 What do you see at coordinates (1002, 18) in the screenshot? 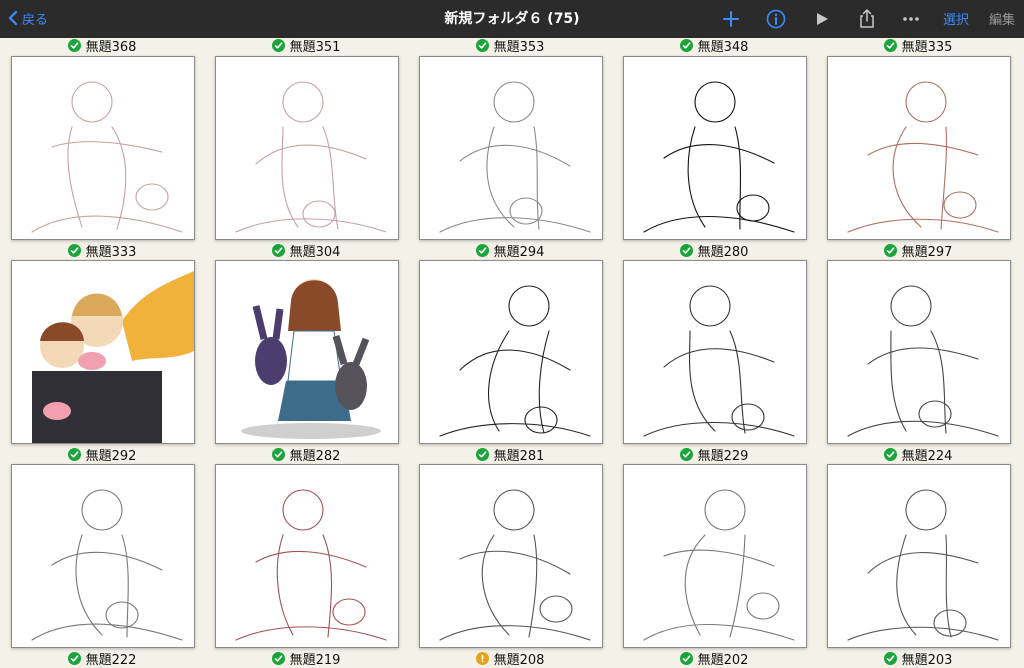
I see `edit-button: 編集` at bounding box center [1002, 18].